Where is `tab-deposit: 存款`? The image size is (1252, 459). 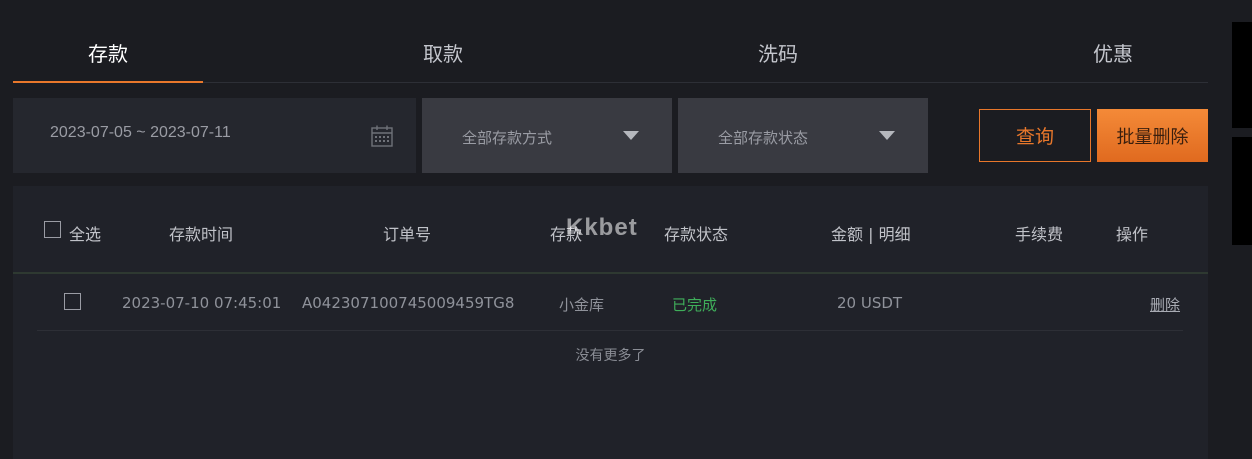 tab-deposit: 存款 is located at coordinates (108, 52).